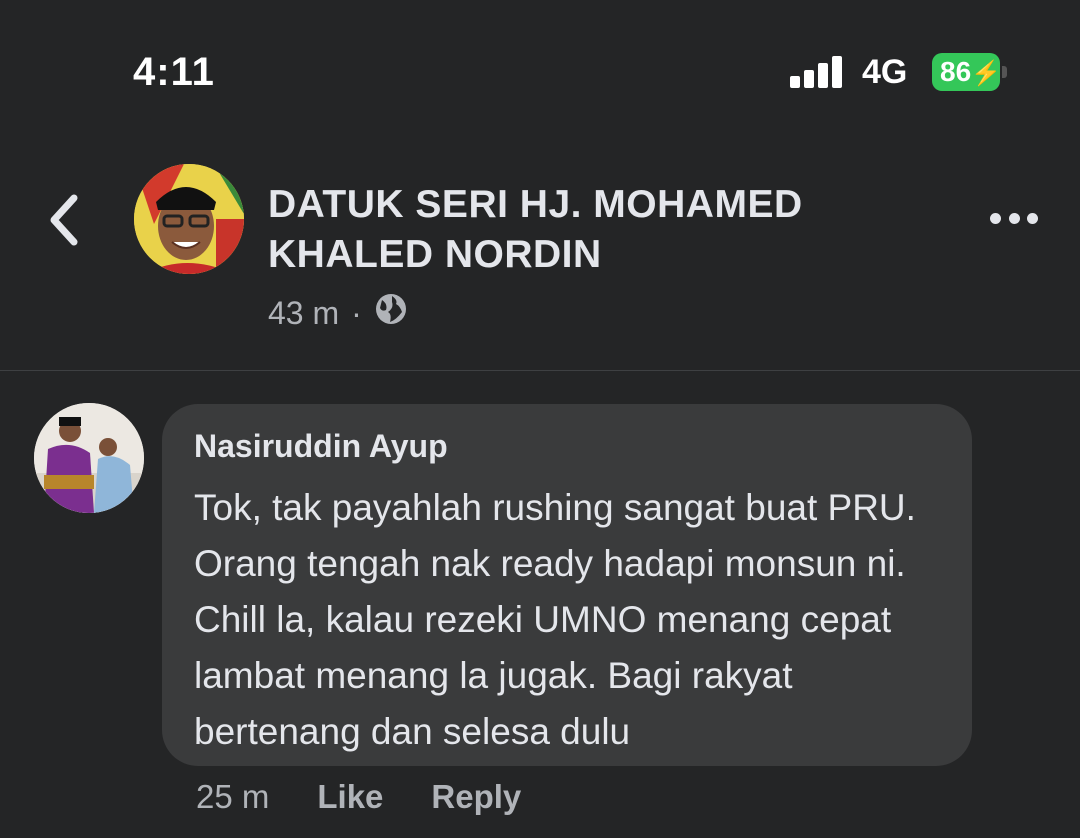 This screenshot has width=1080, height=838. Describe the element at coordinates (986, 73) in the screenshot. I see `charging-bolt-icon: ⚡` at that location.